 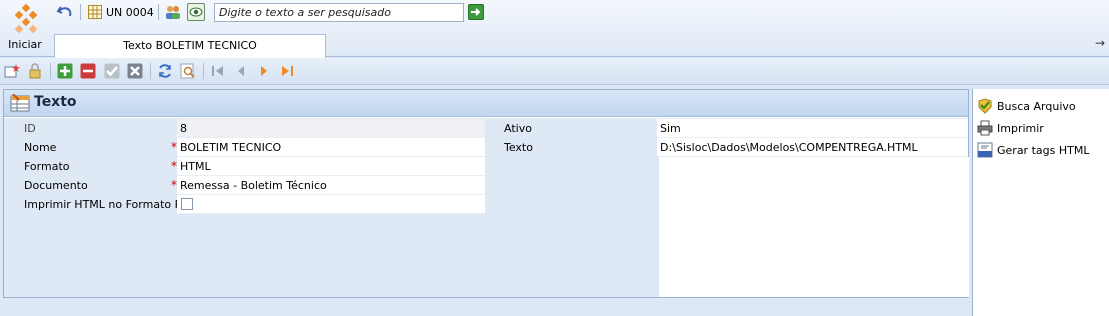 What do you see at coordinates (218, 71) in the screenshot?
I see `first-record-icon` at bounding box center [218, 71].